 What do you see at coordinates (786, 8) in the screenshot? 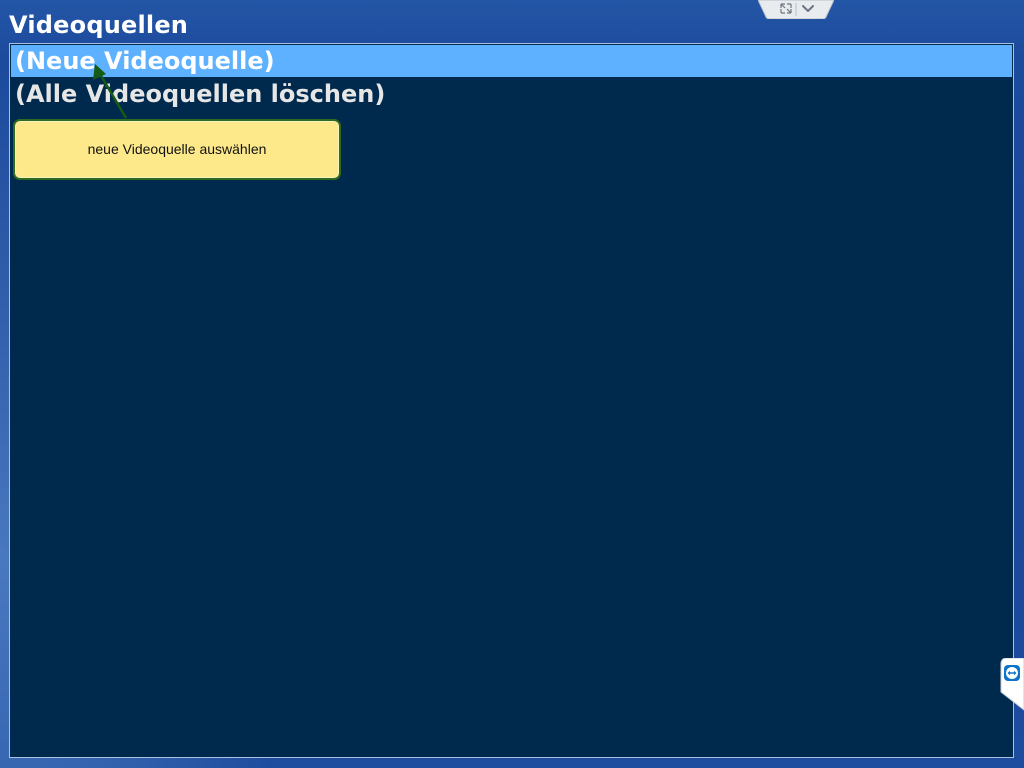
I see `fullscreen-icon` at bounding box center [786, 8].